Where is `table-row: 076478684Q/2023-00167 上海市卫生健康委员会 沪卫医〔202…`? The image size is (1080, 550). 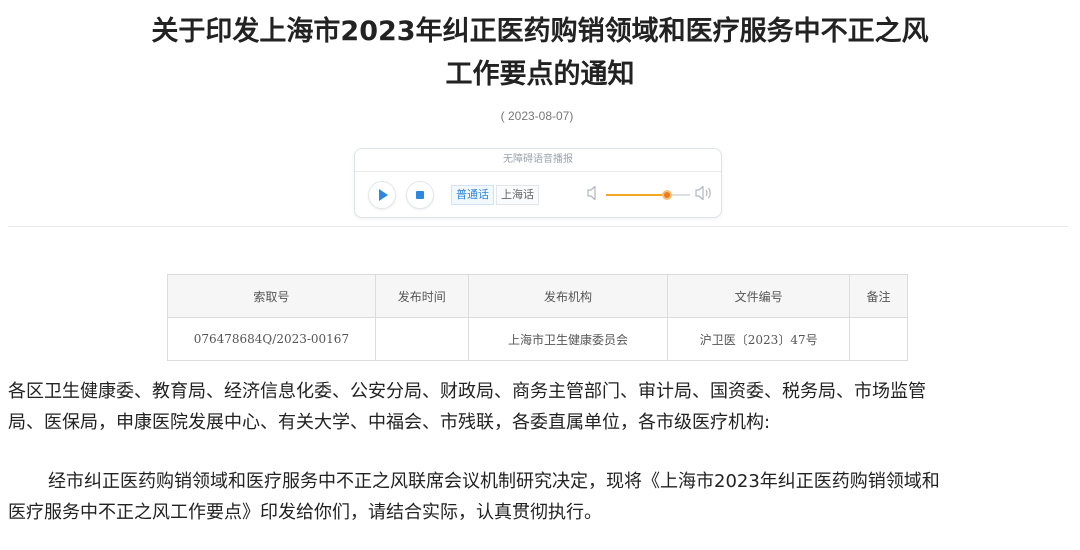 table-row: 076478684Q/2023-00167 上海市卫生健康委员会 沪卫医〔202… is located at coordinates (537, 339).